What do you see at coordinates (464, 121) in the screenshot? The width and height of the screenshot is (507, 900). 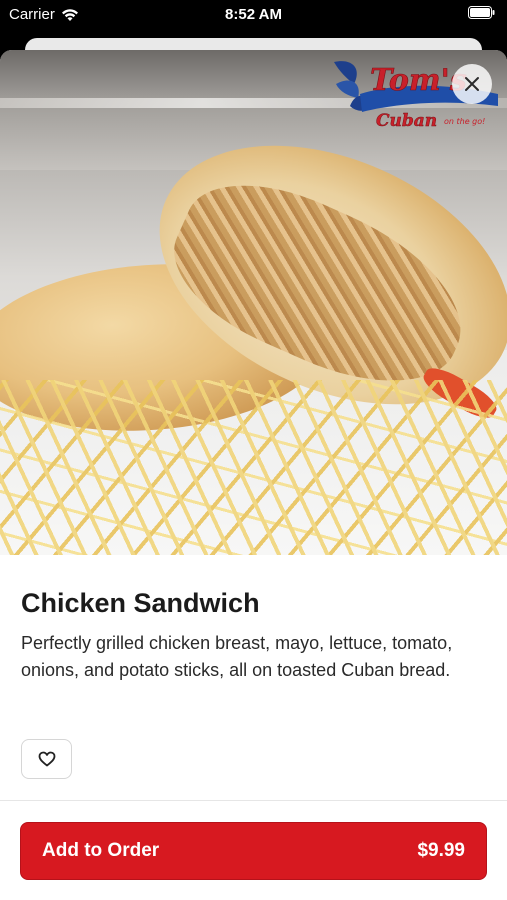 I see `logo-tagline-text: on the go!` at bounding box center [464, 121].